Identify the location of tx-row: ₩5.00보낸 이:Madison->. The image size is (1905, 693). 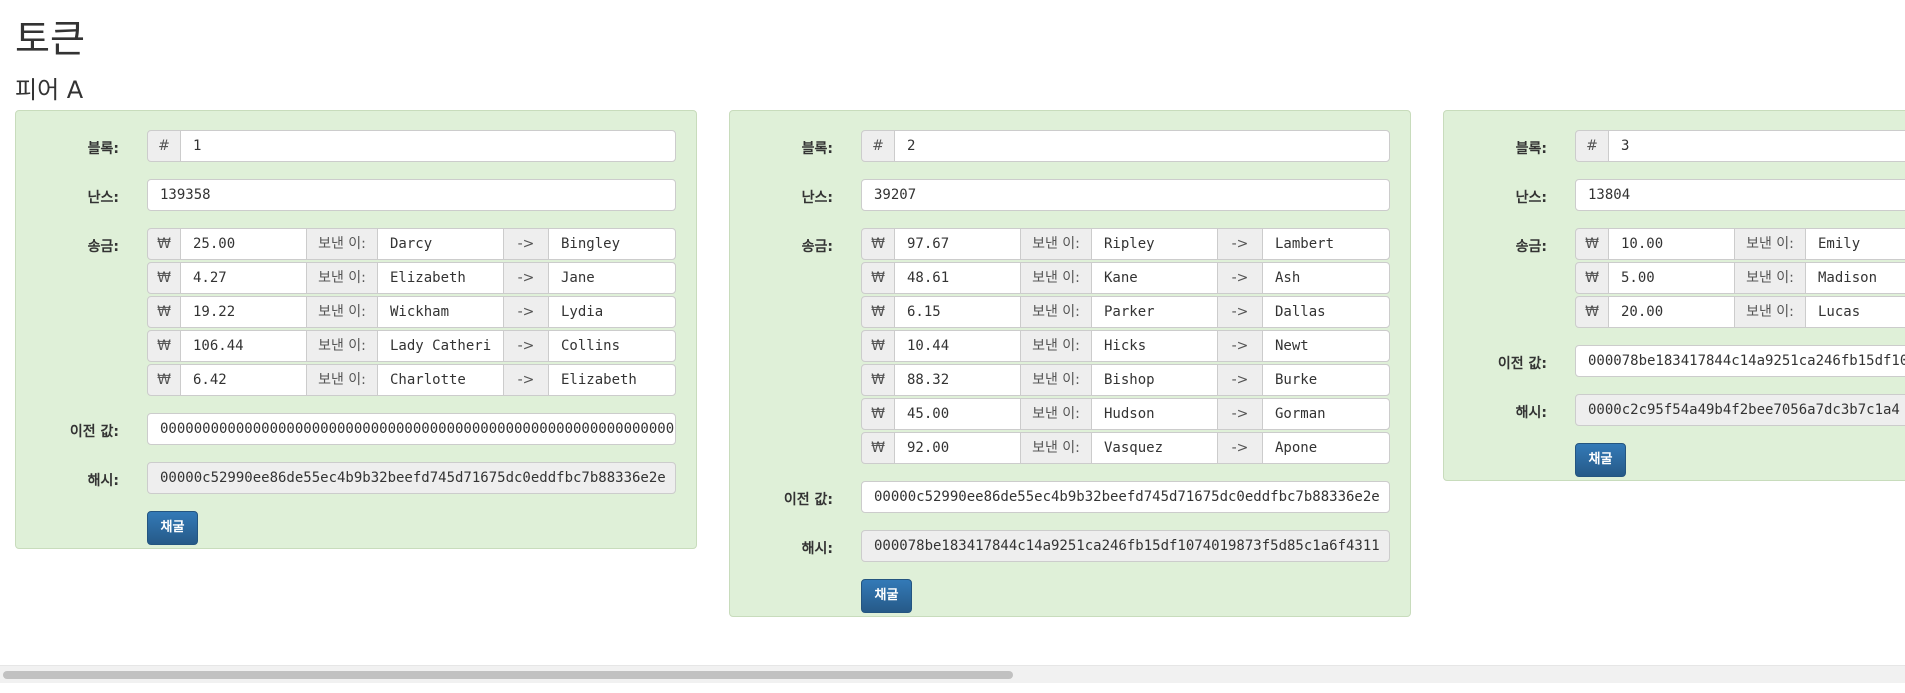
(1674, 278).